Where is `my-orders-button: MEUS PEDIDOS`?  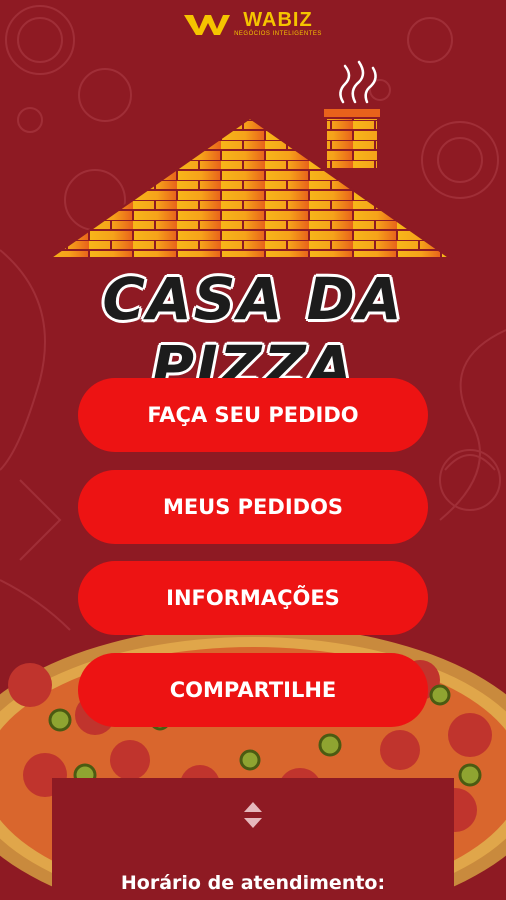
my-orders-button: MEUS PEDIDOS is located at coordinates (253, 507).